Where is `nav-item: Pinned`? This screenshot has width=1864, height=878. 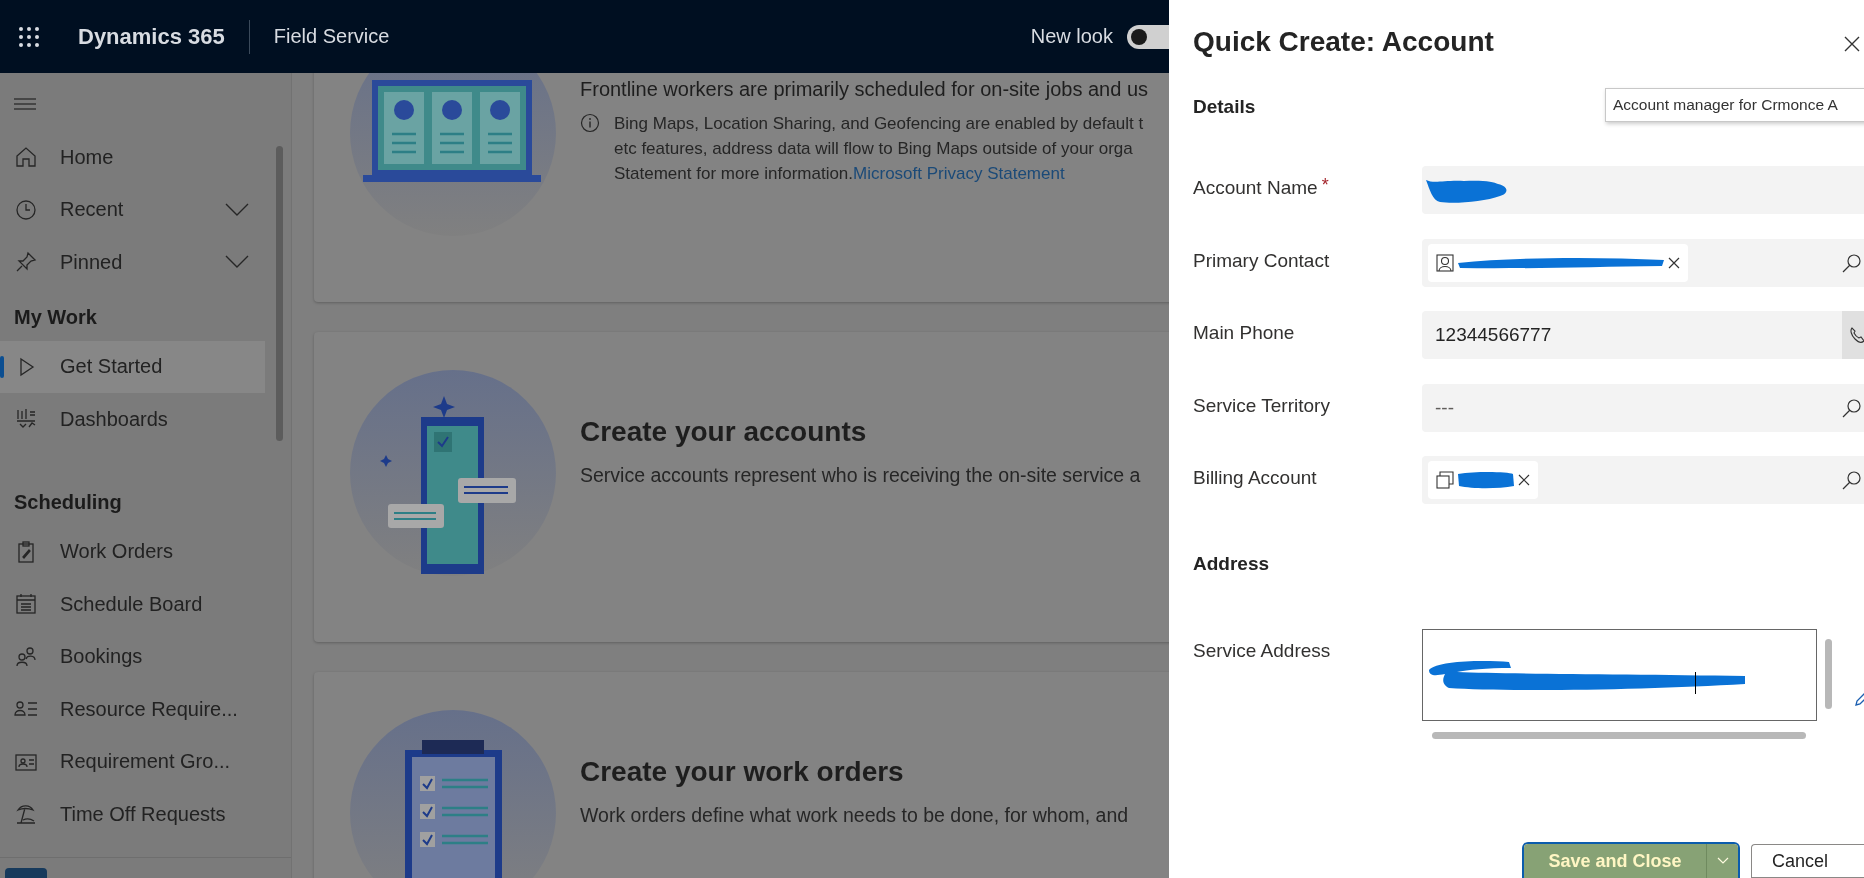
nav-item: Pinned is located at coordinates (132, 262).